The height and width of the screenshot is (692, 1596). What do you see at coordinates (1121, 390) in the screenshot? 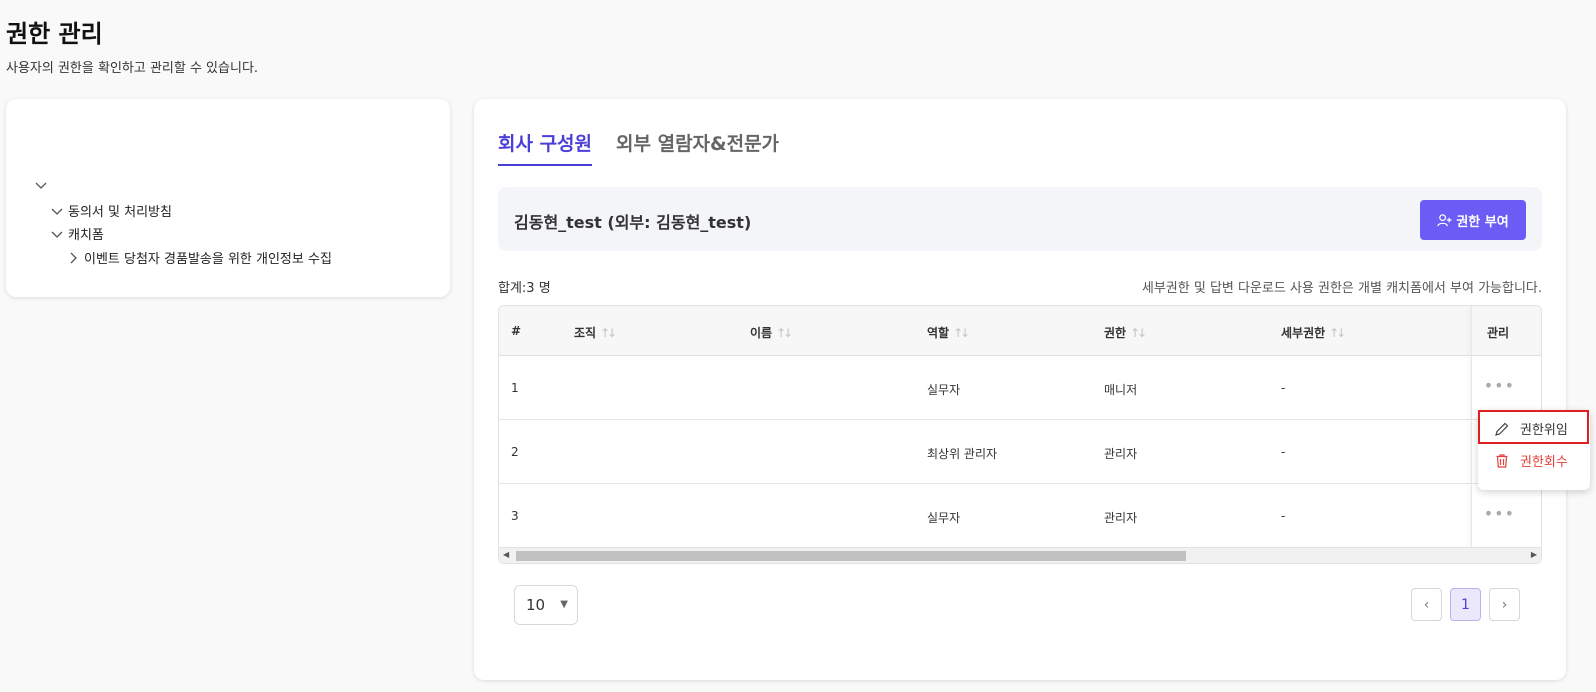
I see `cell-permission: 매니저` at bounding box center [1121, 390].